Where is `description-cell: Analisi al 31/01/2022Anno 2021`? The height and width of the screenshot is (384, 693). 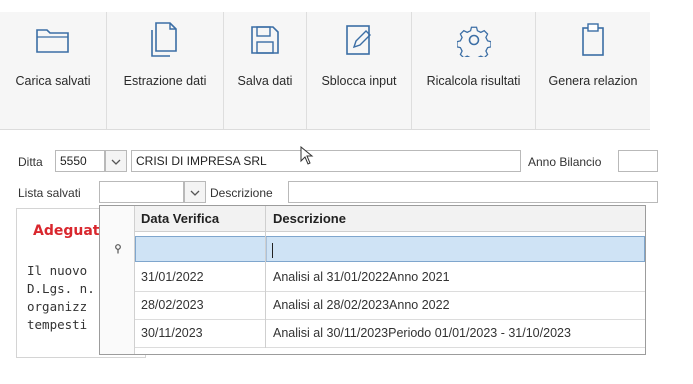 description-cell: Analisi al 31/01/2022Anno 2021 is located at coordinates (361, 277).